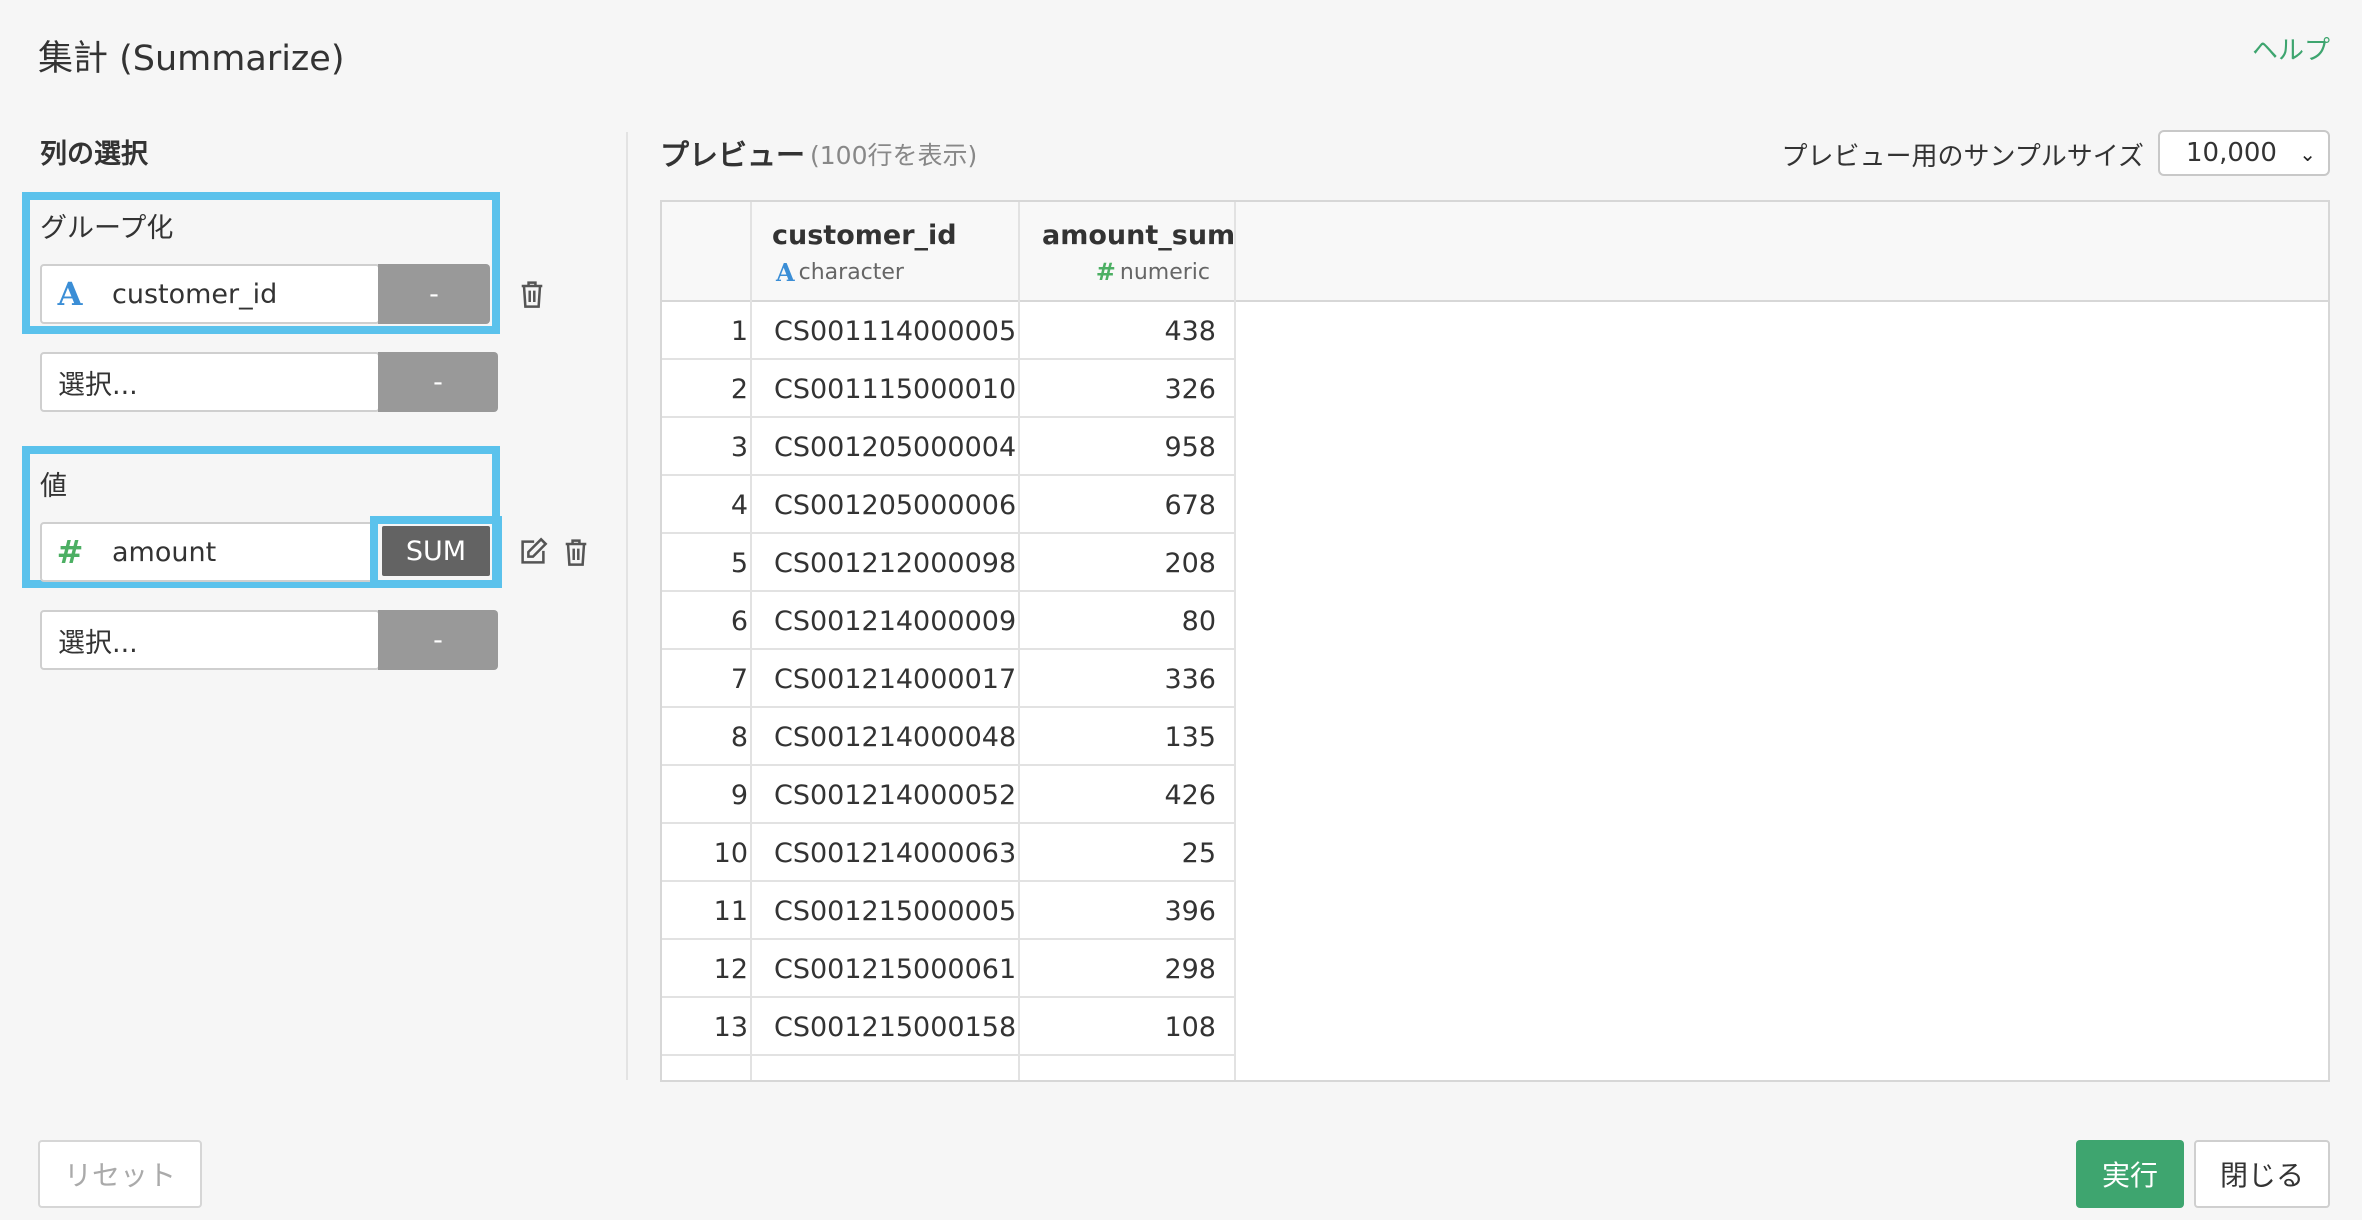  I want to click on column-type-label: numeric, so click(1164, 272).